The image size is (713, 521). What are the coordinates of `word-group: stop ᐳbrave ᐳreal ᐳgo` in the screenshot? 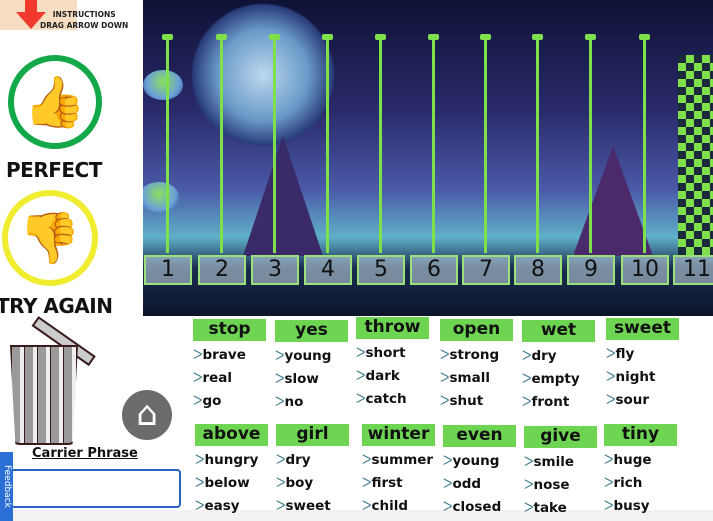 It's located at (229, 366).